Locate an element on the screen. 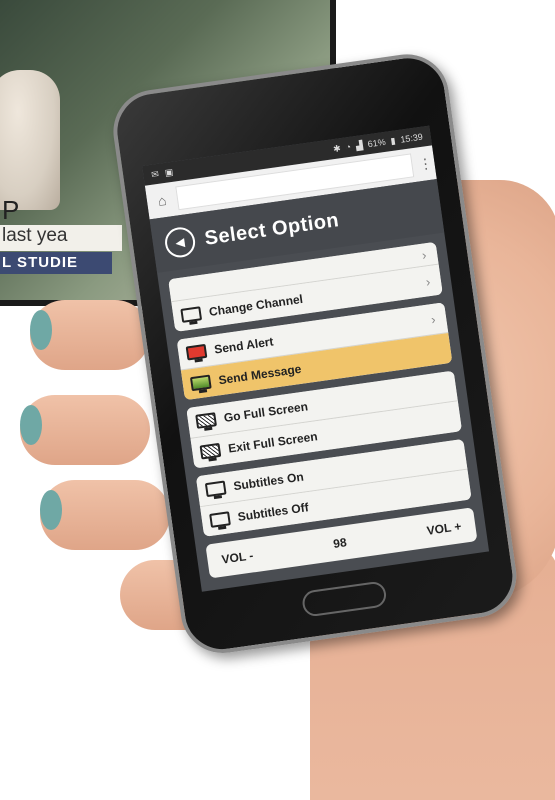 The height and width of the screenshot is (800, 555). mail-icon: ✉ is located at coordinates (155, 174).